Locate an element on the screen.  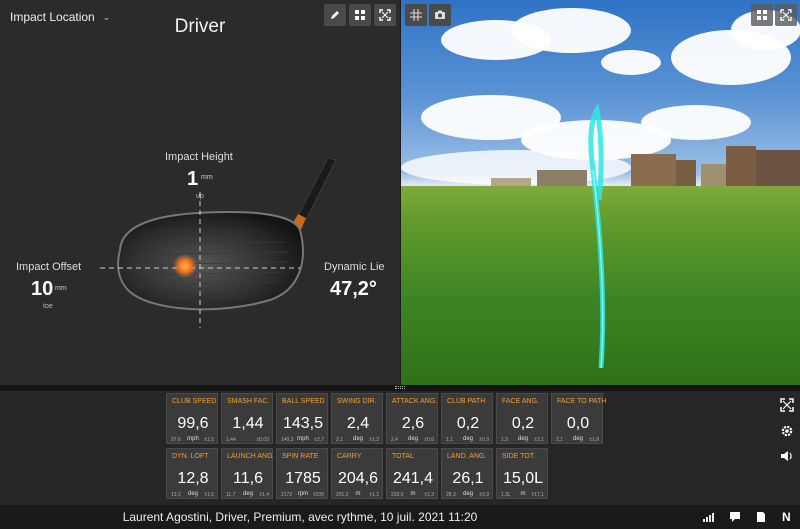
gear-icon is located at coordinates (787, 431).